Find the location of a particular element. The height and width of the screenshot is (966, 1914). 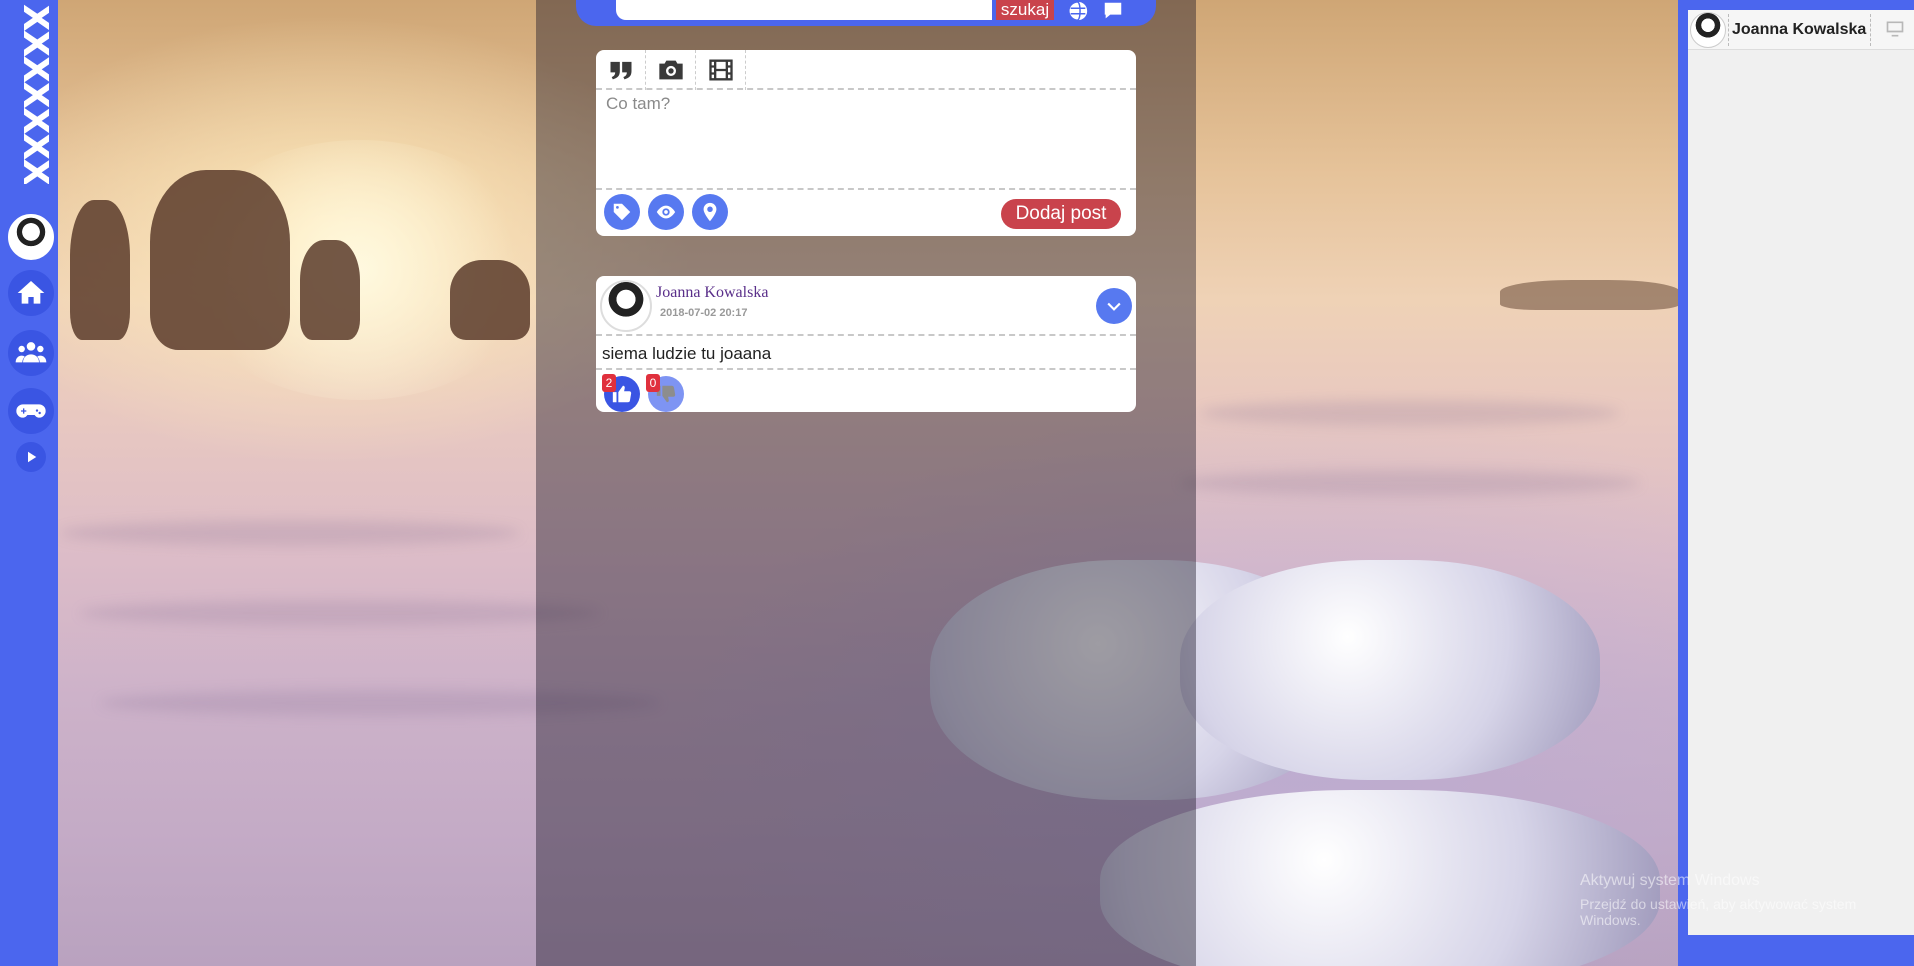

location-icon is located at coordinates (710, 212).